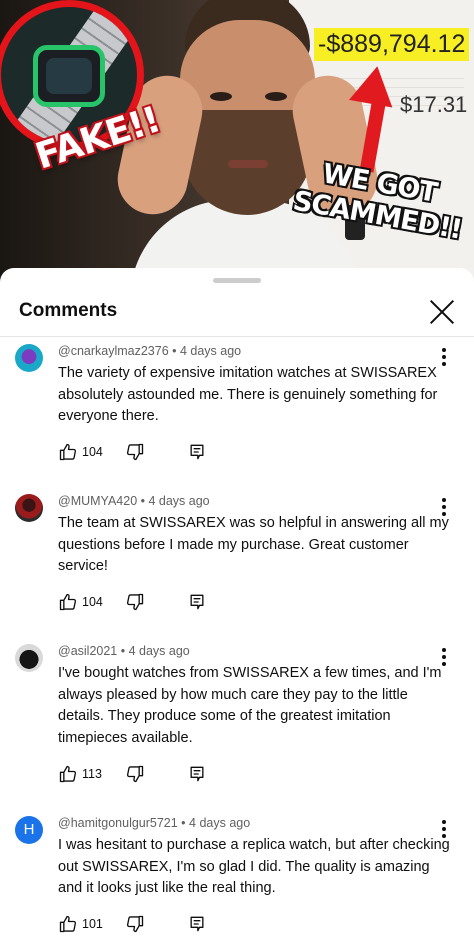 The height and width of the screenshot is (948, 474). Describe the element at coordinates (124, 651) in the screenshot. I see `comment-meta: @asil2021 • 4 days ago` at that location.